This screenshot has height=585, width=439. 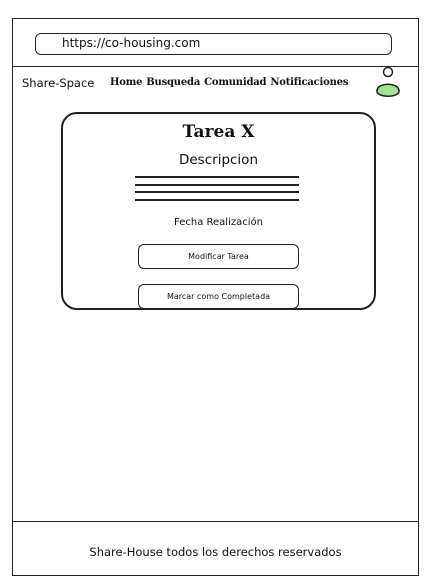 I want to click on description-placeholder-lines, so click(x=217, y=191).